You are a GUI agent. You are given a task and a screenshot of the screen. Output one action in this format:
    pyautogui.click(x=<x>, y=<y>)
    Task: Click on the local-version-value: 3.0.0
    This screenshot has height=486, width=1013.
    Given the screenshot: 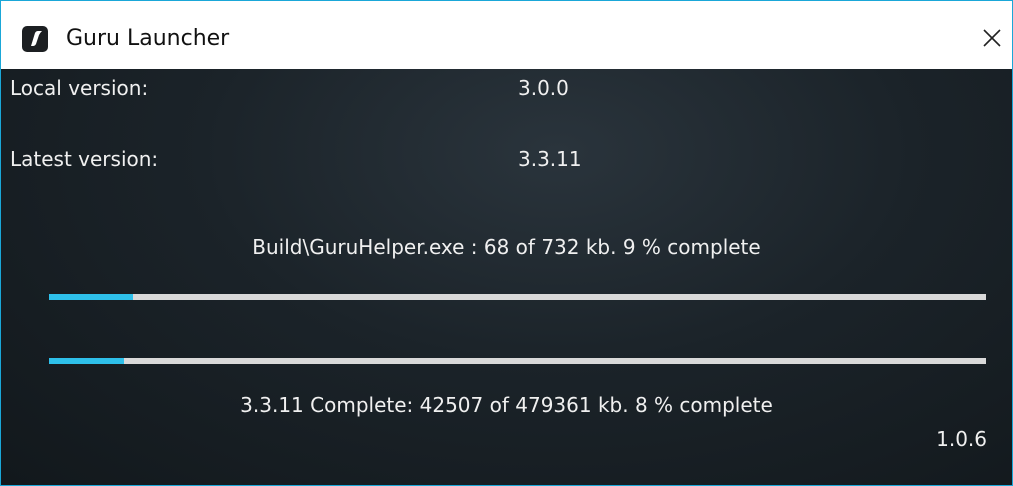 What is the action you would take?
    pyautogui.click(x=543, y=88)
    